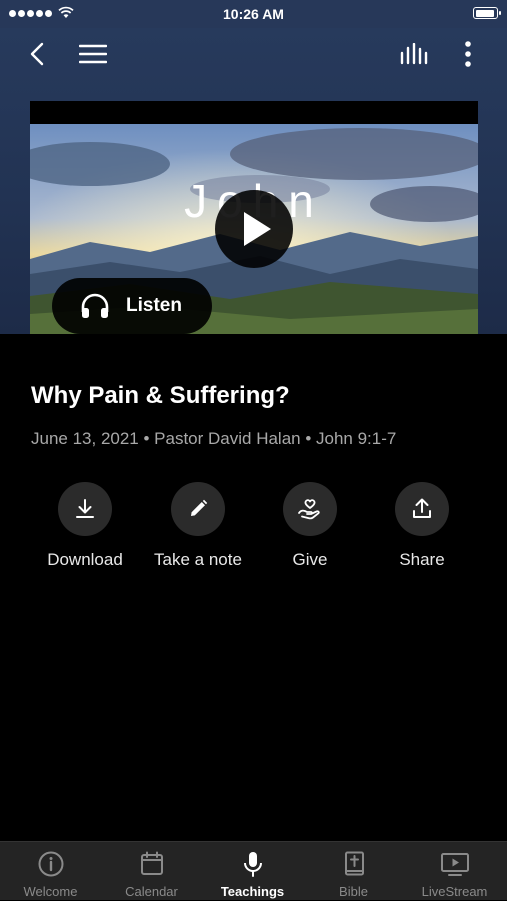 The width and height of the screenshot is (507, 901). Describe the element at coordinates (257, 229) in the screenshot. I see `play-icon` at that location.